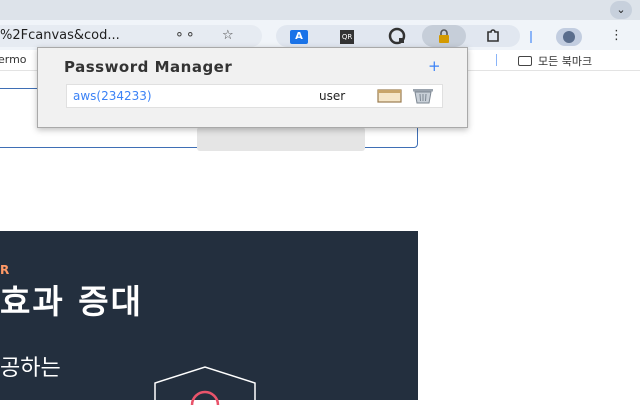  Describe the element at coordinates (30, 368) in the screenshot. I see `hero-subtitle: 공하는` at that location.